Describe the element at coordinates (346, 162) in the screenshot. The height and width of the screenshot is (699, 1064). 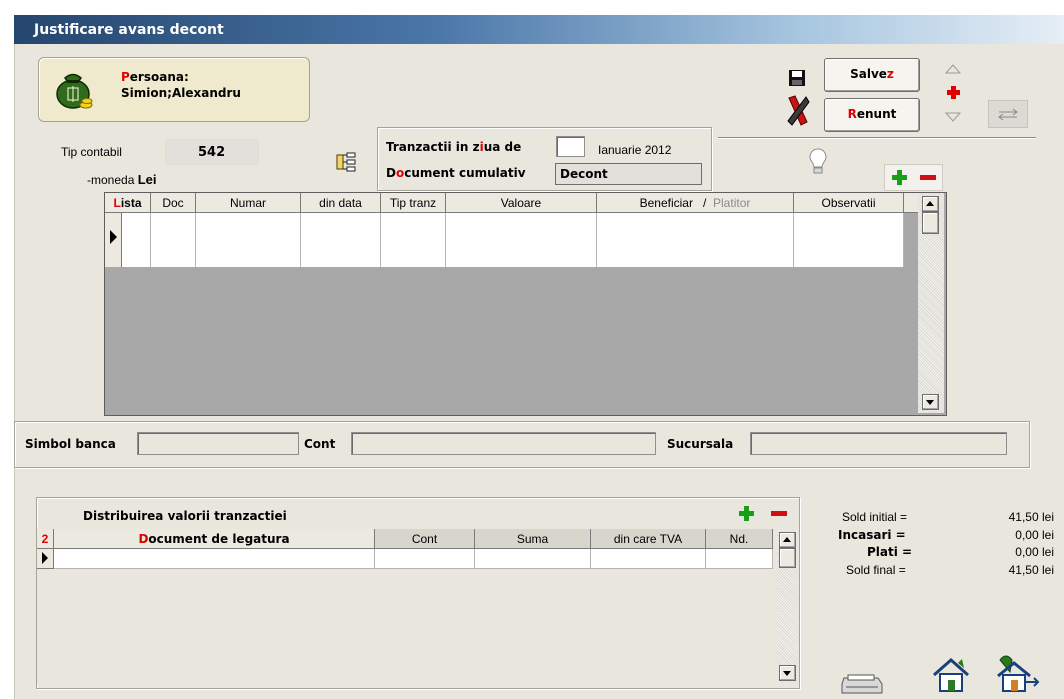
I see `tree-icon` at that location.